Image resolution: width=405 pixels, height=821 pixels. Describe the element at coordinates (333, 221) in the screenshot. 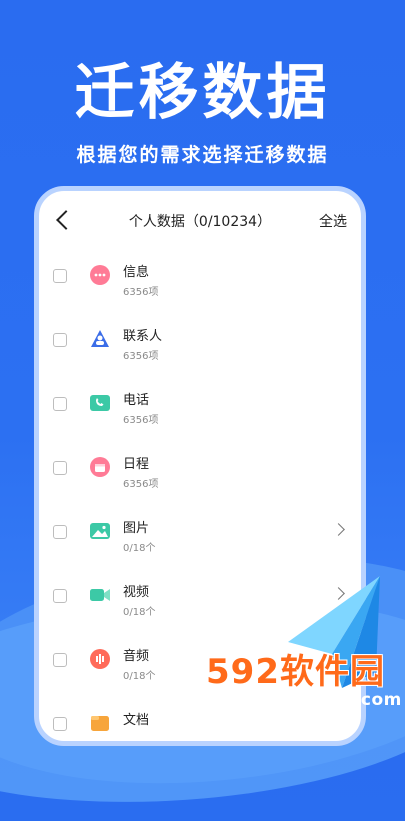

I see `select-all-button: 全选` at that location.